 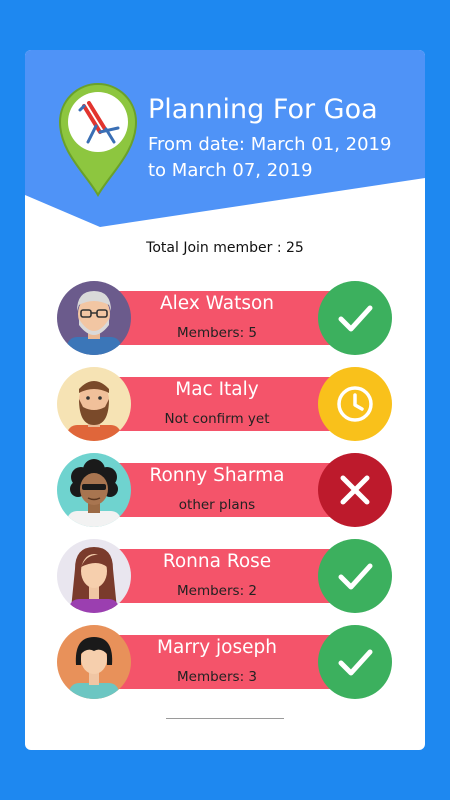 I want to click on divider, so click(x=225, y=718).